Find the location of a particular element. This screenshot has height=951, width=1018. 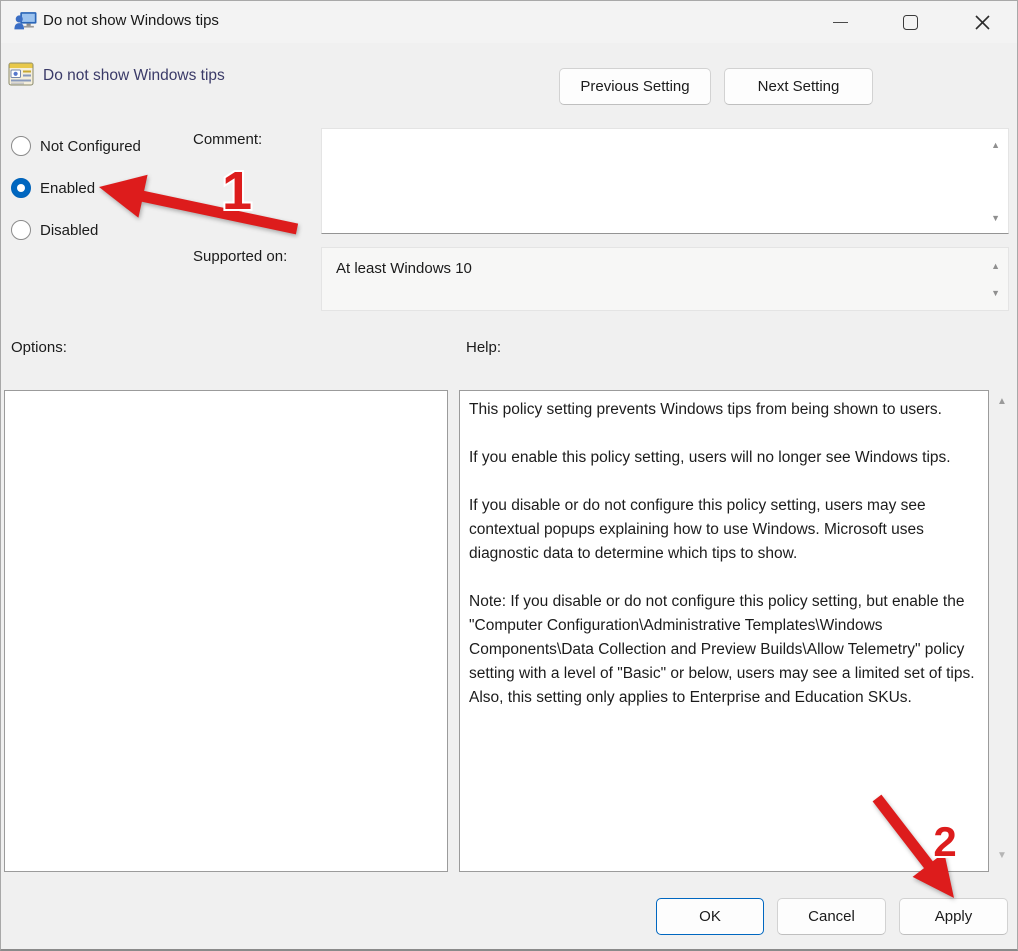

minimize-icon is located at coordinates (840, 22).